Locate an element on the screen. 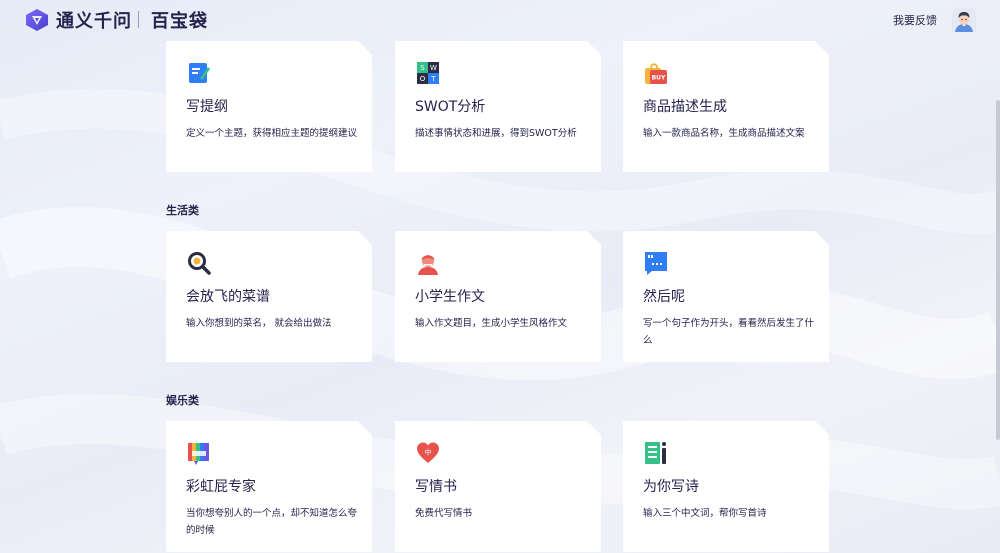 Image resolution: width=1000 pixels, height=553 pixels. page-scrollbar is located at coordinates (998, 270).